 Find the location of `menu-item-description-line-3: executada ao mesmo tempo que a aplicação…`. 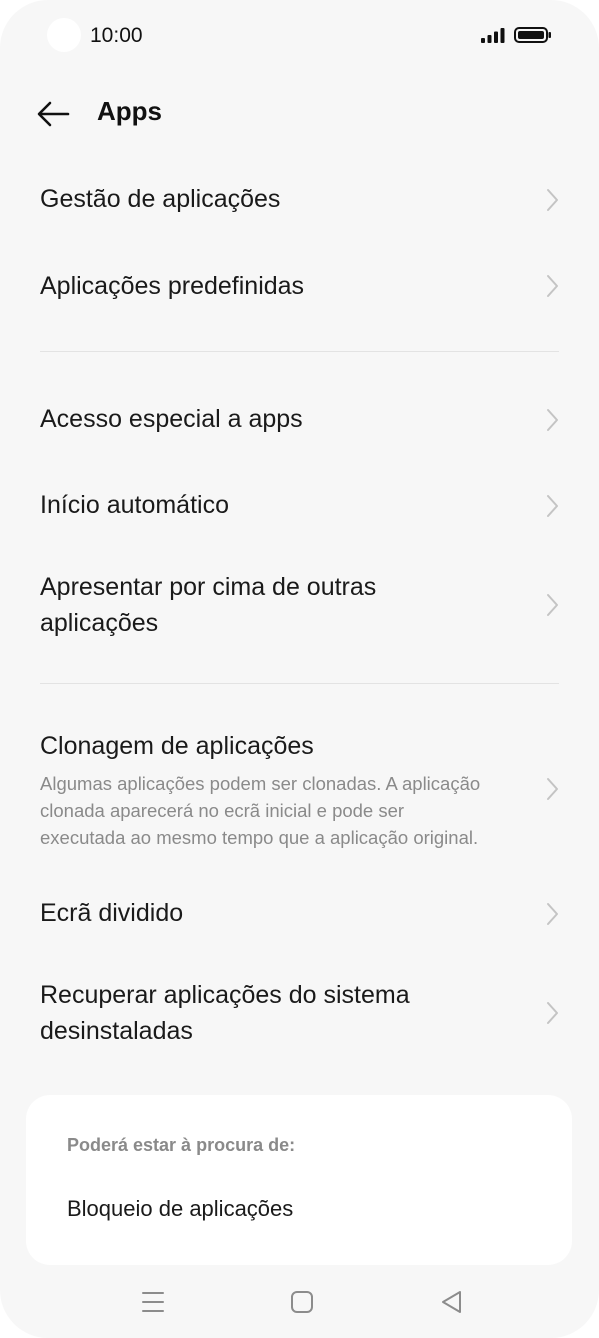

menu-item-description-line-3: executada ao mesmo tempo que a aplicação… is located at coordinates (259, 837).